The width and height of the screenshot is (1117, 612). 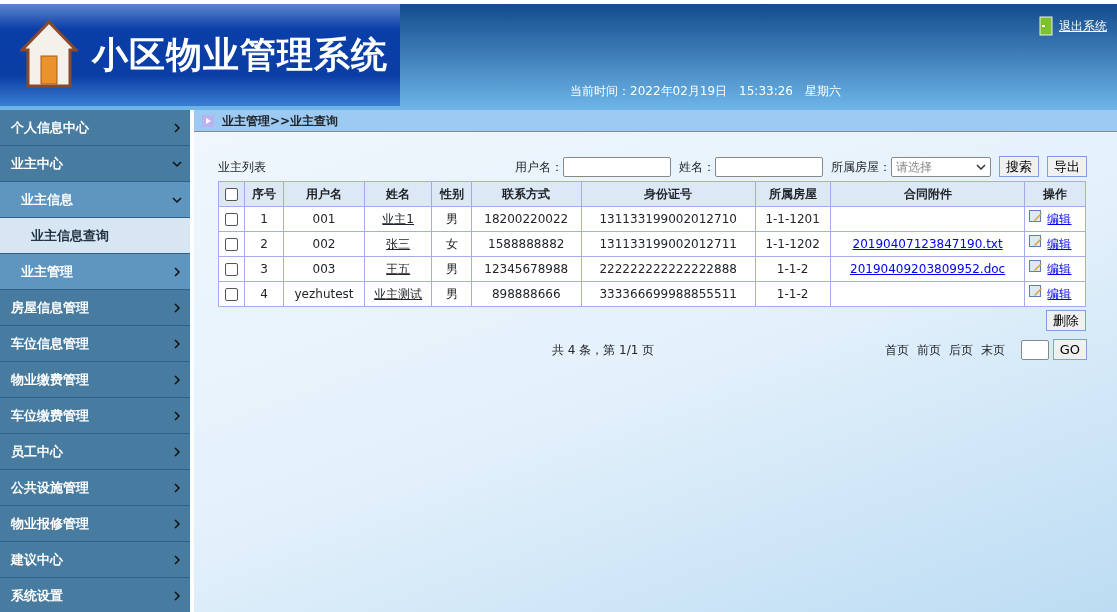 I want to click on house-icon, so click(x=49, y=55).